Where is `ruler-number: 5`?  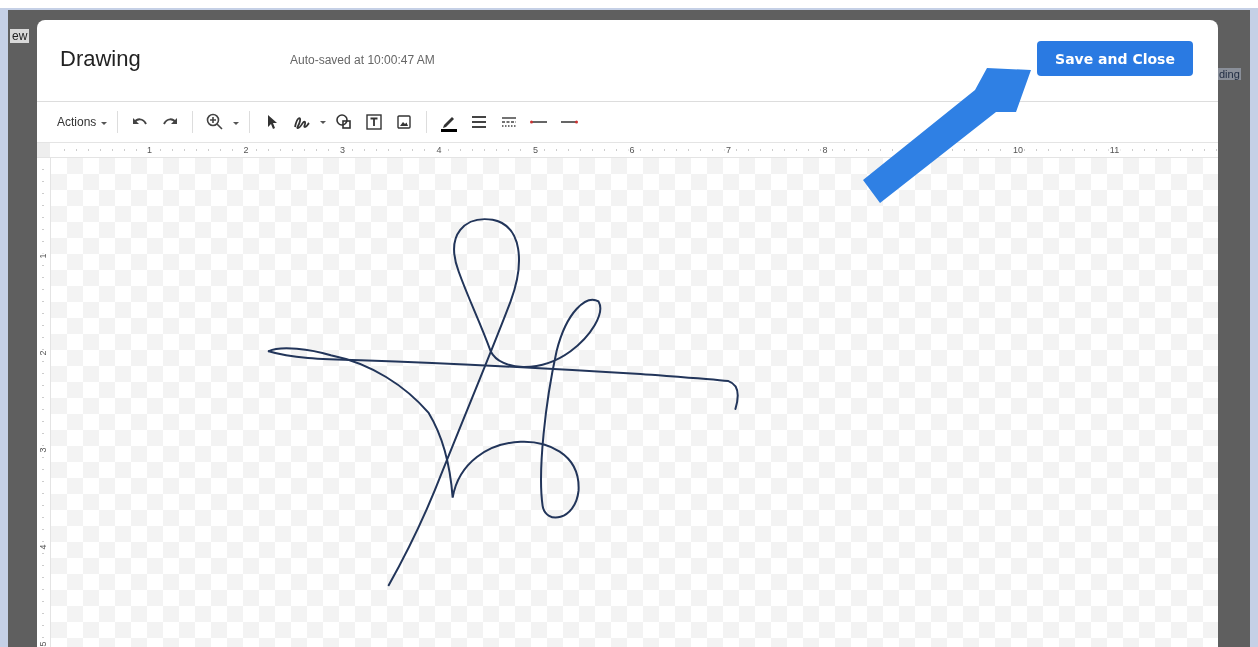 ruler-number: 5 is located at coordinates (43, 644).